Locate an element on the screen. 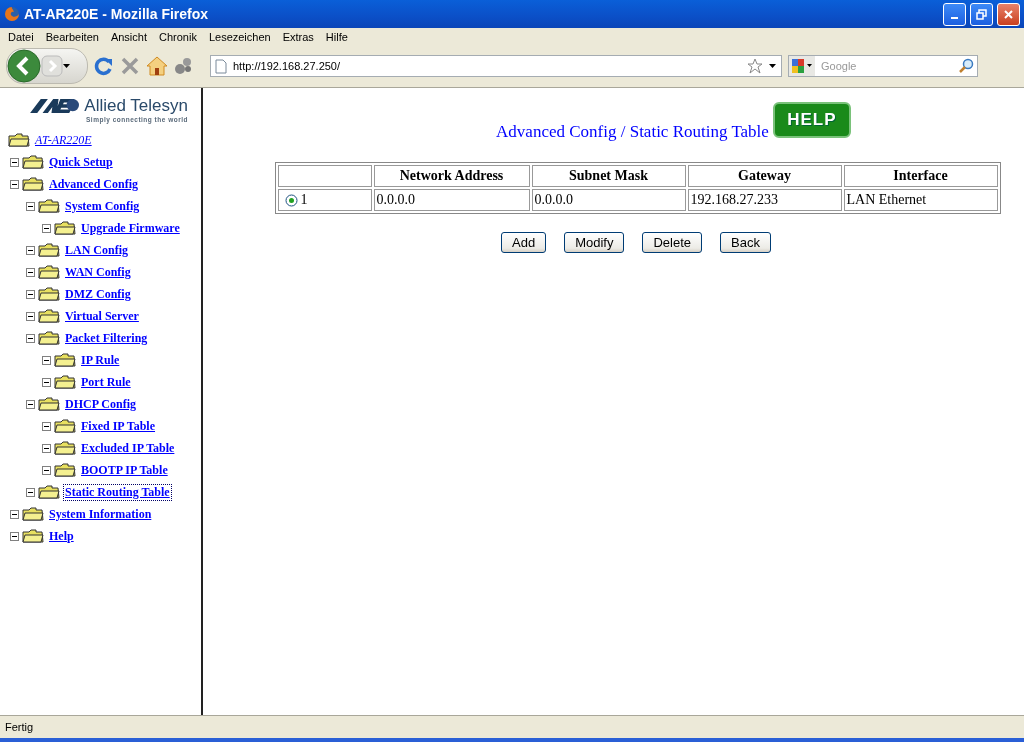 Image resolution: width=1024 pixels, height=742 pixels. tree-link: Excluded IP Table is located at coordinates (128, 448).